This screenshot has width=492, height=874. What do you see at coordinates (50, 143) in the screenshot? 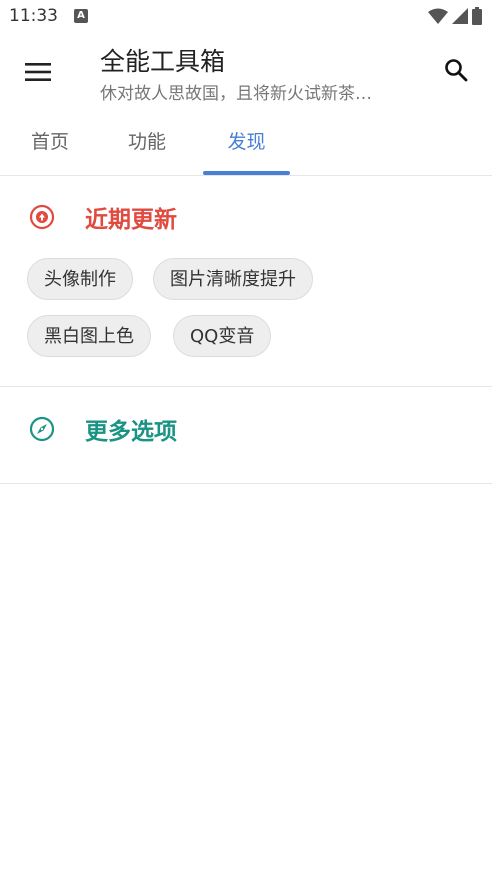
I see `tab-home: 首页` at bounding box center [50, 143].